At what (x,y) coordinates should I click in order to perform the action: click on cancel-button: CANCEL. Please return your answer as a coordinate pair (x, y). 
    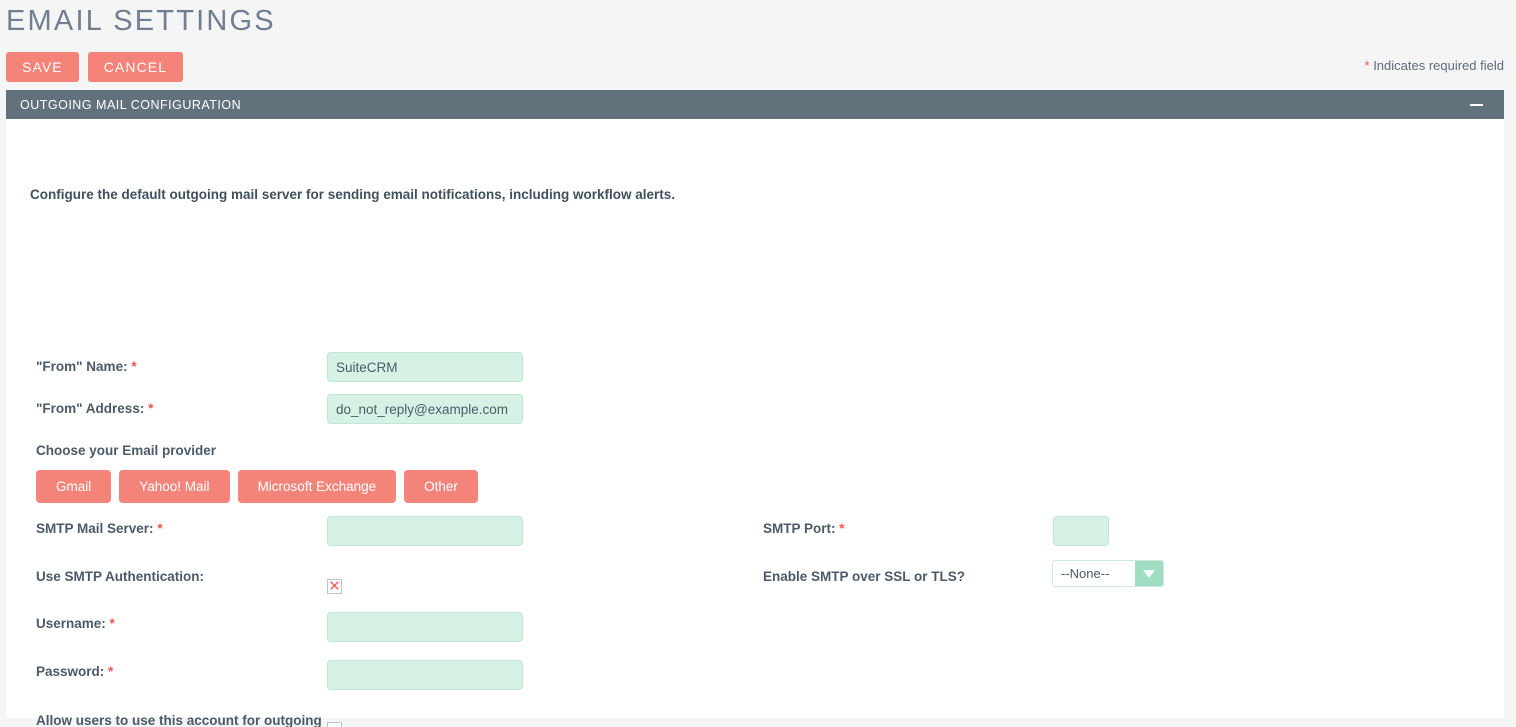
    Looking at the image, I should click on (135, 67).